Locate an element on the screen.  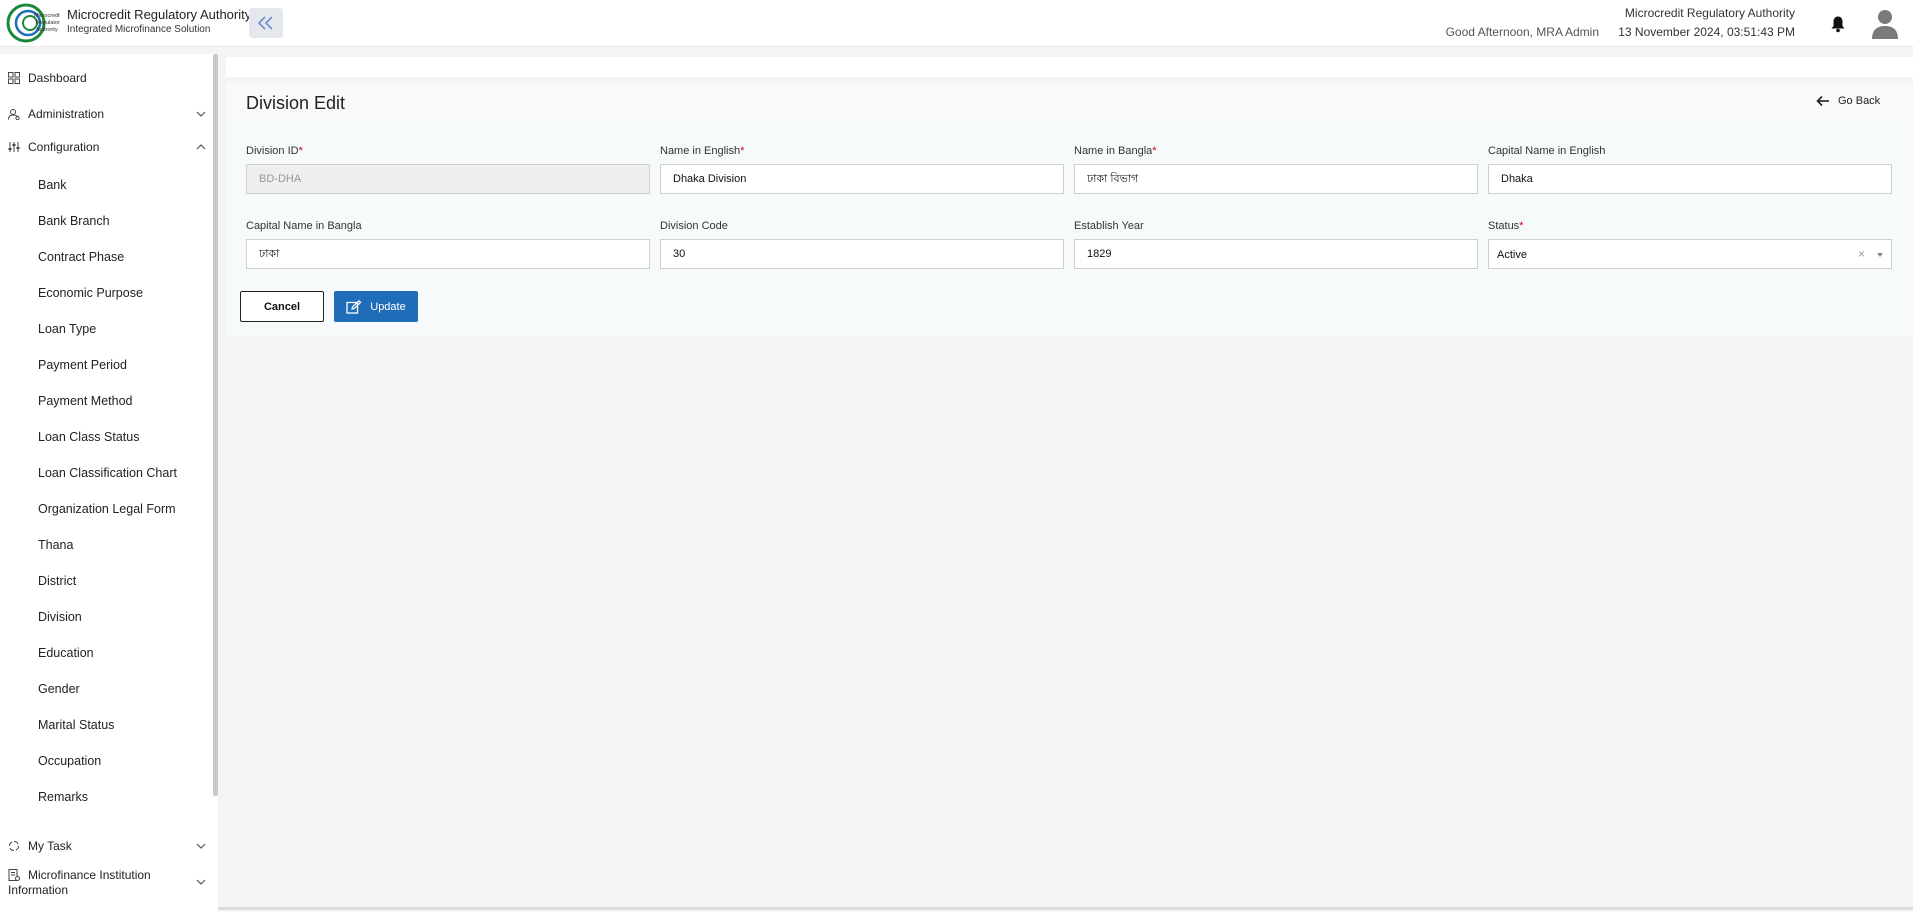
sidebar-item-loan-classification-chart: Loan Classification Chart is located at coordinates (106, 473).